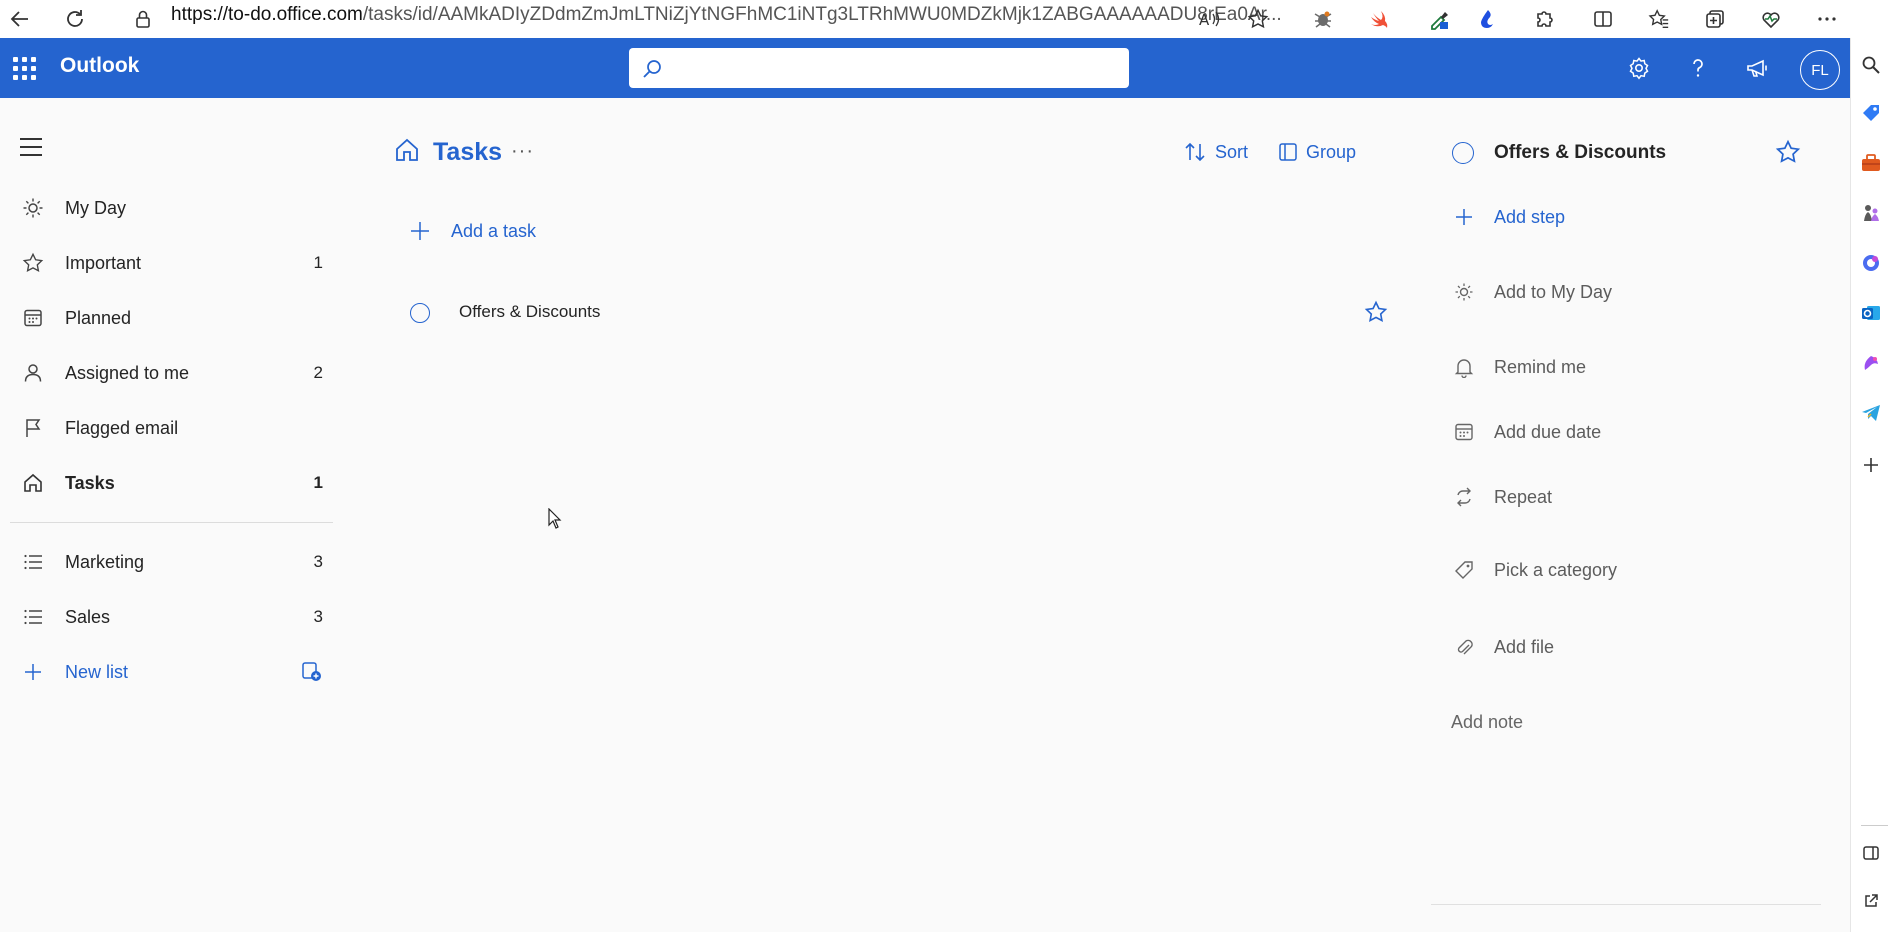  What do you see at coordinates (1874, 825) in the screenshot?
I see `sidebar-divider` at bounding box center [1874, 825].